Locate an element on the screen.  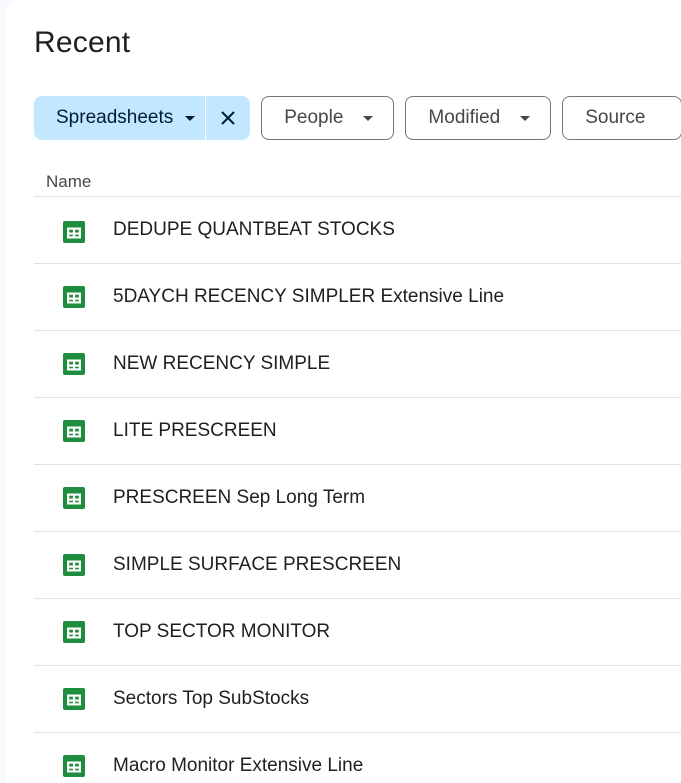
filter-chip-row: Spreadsheets People Modified Source is located at coordinates (357, 118).